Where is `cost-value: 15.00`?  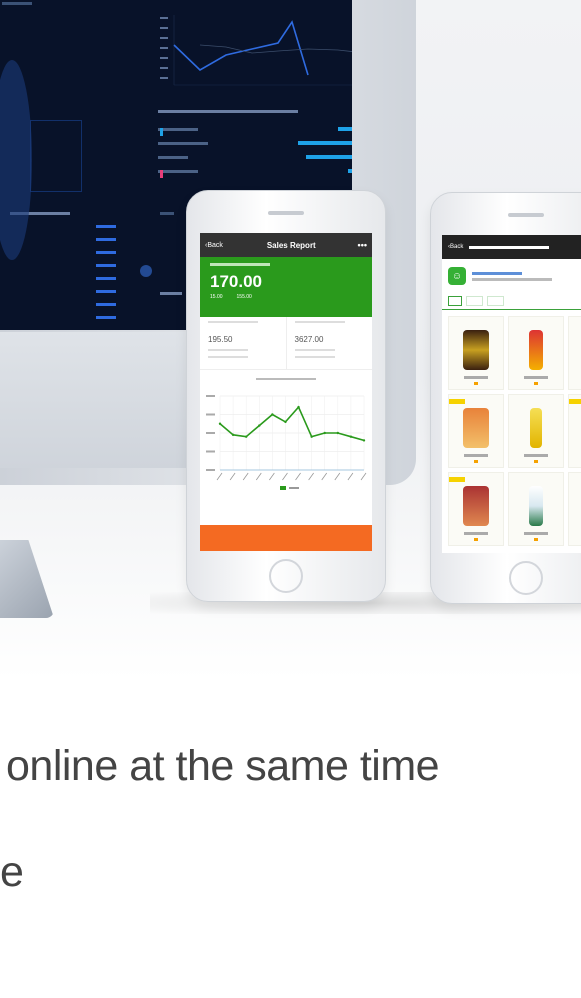
cost-value: 15.00 is located at coordinates (216, 297).